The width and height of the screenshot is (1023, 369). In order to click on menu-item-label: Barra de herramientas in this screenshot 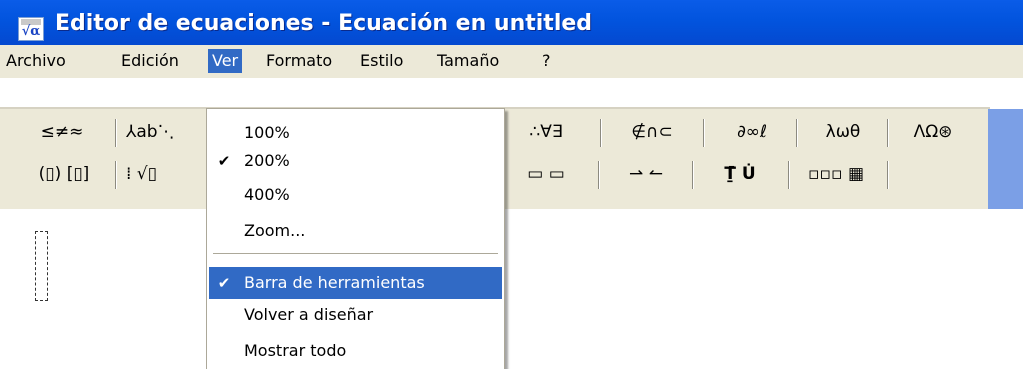, I will do `click(334, 282)`.